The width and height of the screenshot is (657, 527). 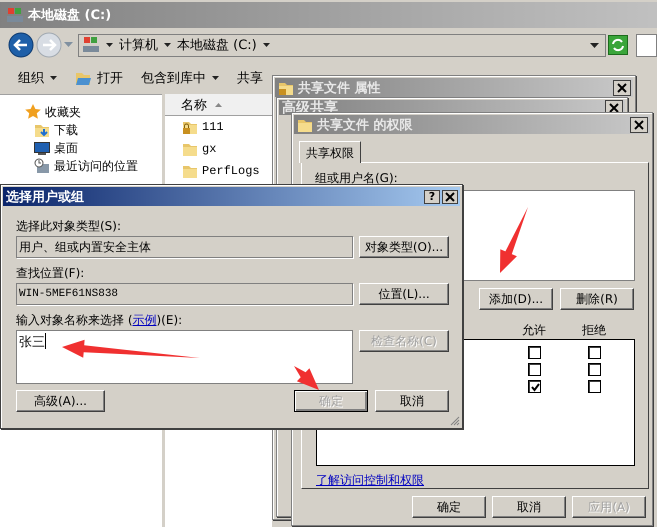 I want to click on nav-item: 最近访问的位置, so click(x=81, y=166).